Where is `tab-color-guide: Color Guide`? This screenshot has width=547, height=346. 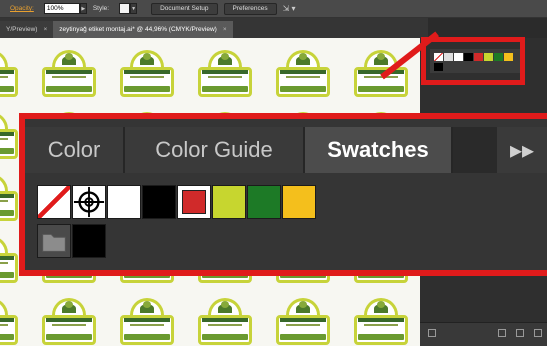 tab-color-guide: Color Guide is located at coordinates (215, 150).